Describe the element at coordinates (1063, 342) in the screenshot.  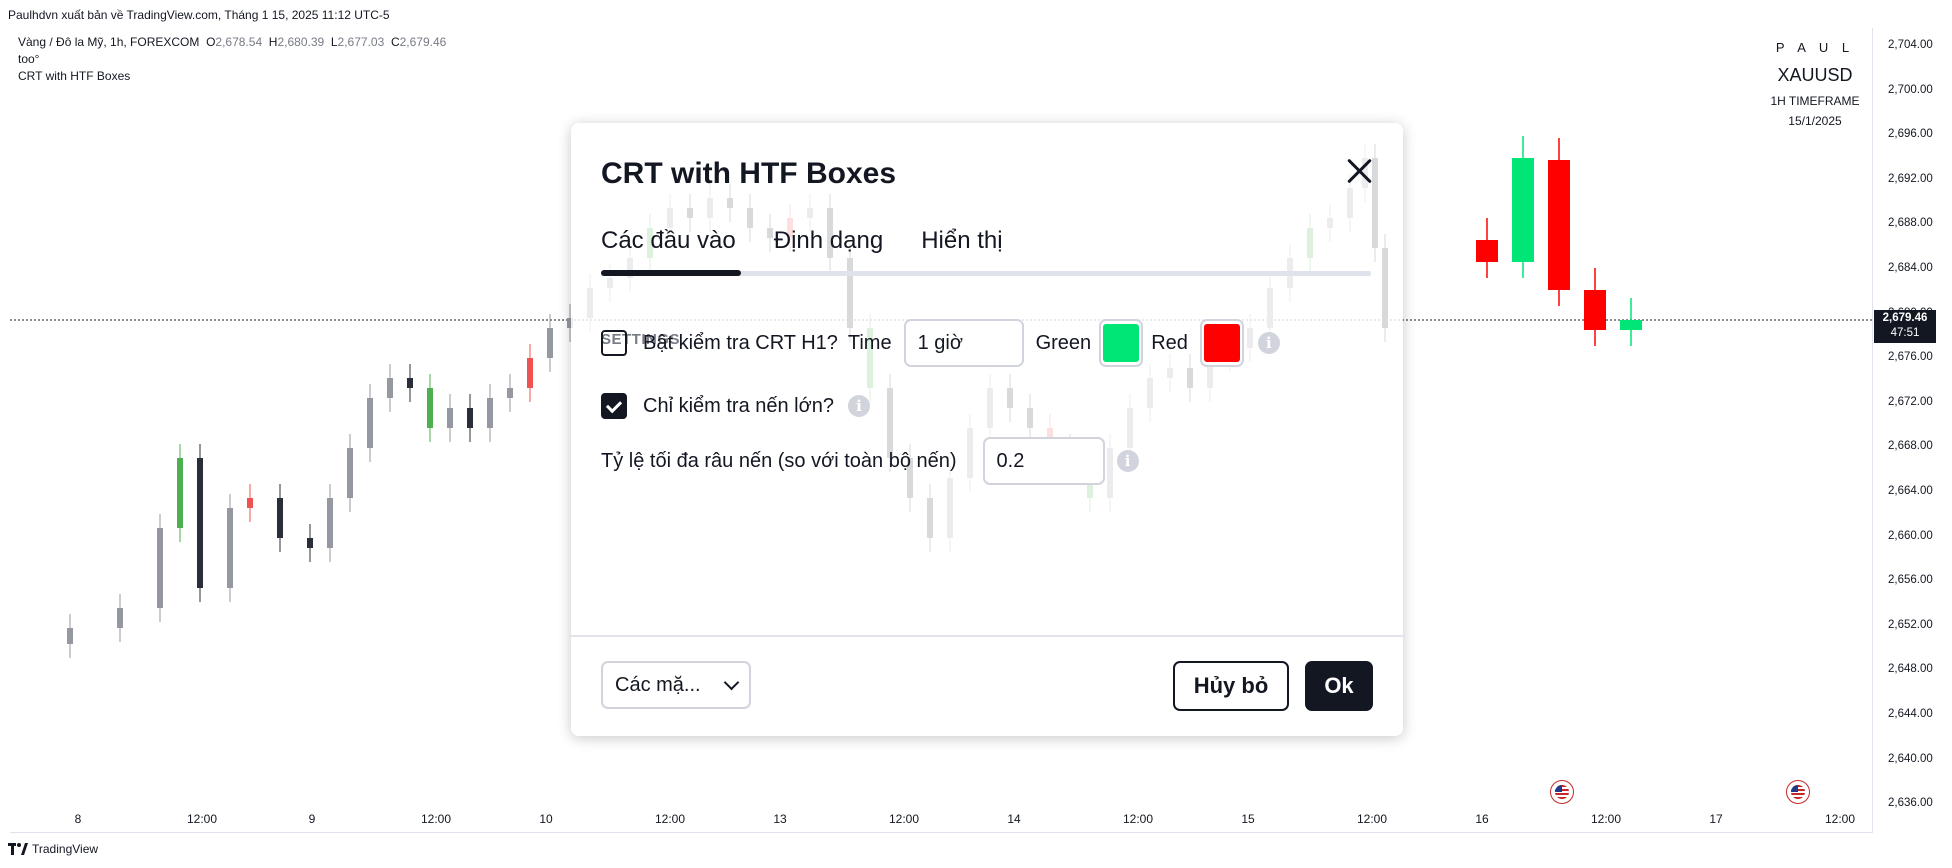
I see `green-label: Green` at that location.